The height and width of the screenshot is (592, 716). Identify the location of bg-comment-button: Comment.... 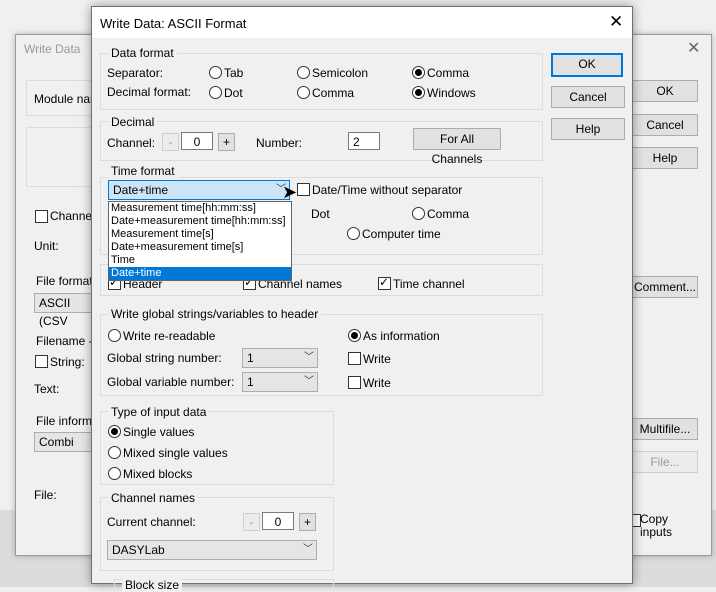
(665, 287).